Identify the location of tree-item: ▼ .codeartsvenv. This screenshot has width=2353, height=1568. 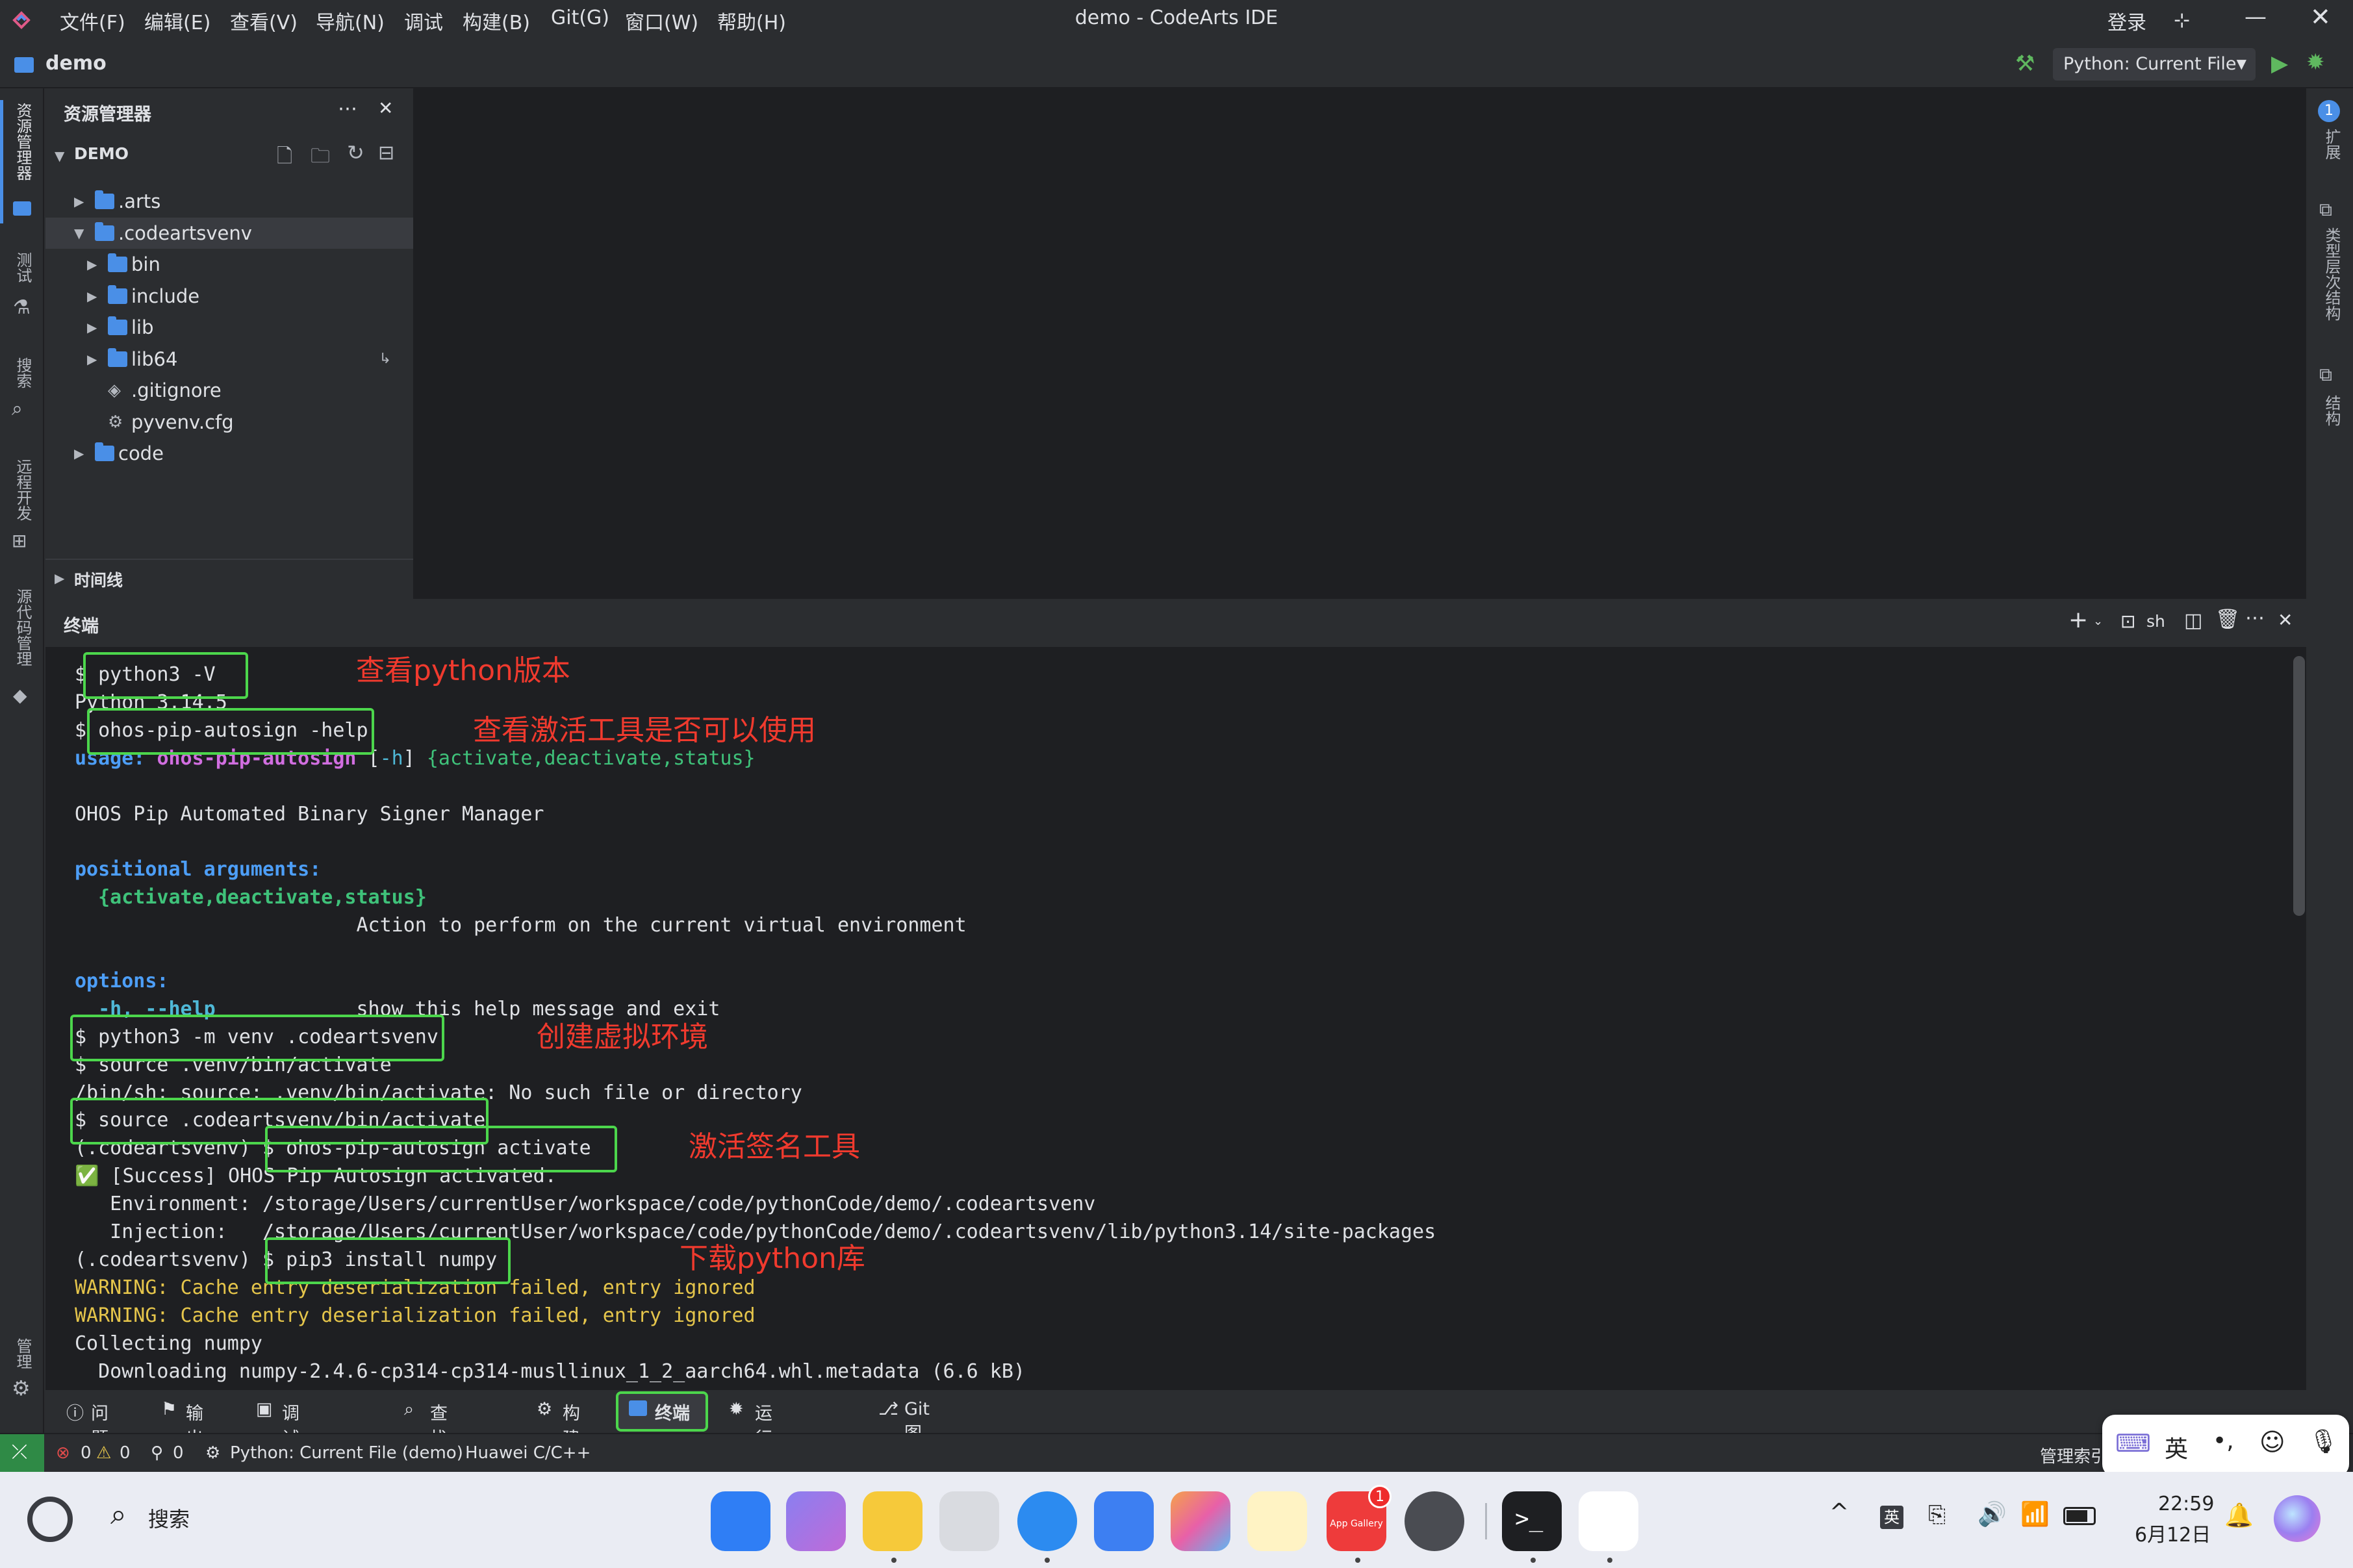
(229, 233).